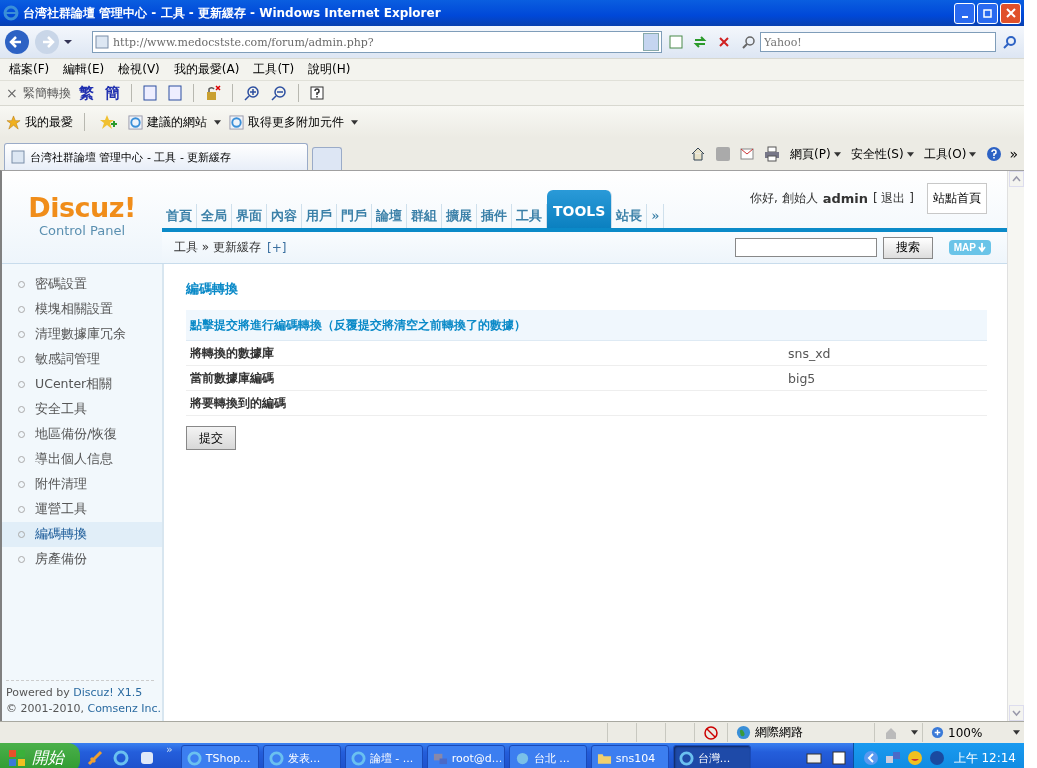 The width and height of the screenshot is (1037, 768). What do you see at coordinates (82, 384) in the screenshot?
I see `sidebar-item: UCenter相關` at bounding box center [82, 384].